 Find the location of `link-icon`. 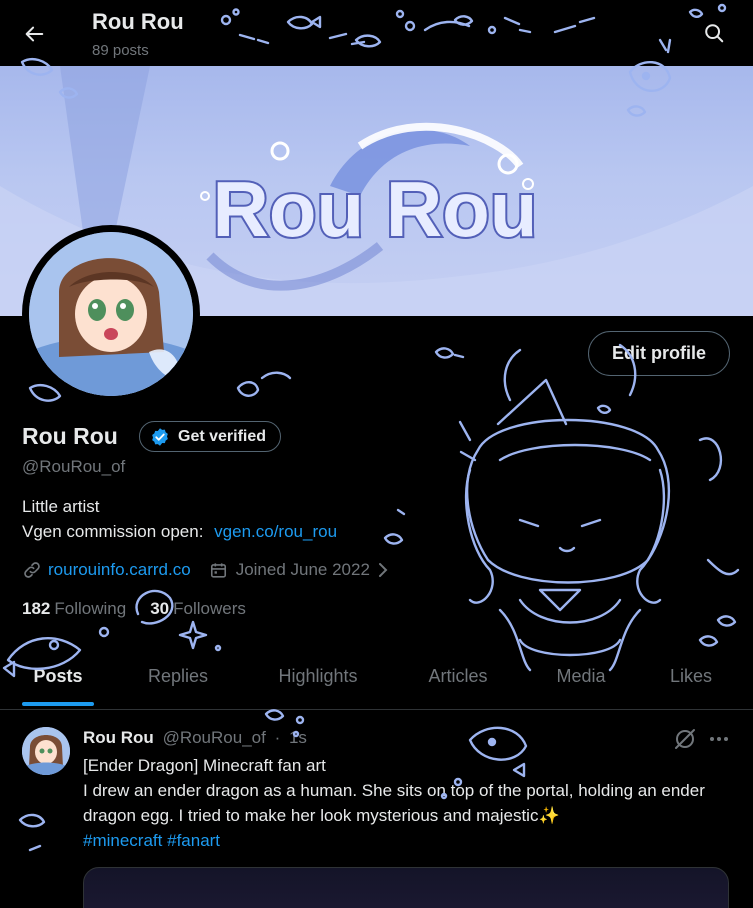

link-icon is located at coordinates (32, 570).